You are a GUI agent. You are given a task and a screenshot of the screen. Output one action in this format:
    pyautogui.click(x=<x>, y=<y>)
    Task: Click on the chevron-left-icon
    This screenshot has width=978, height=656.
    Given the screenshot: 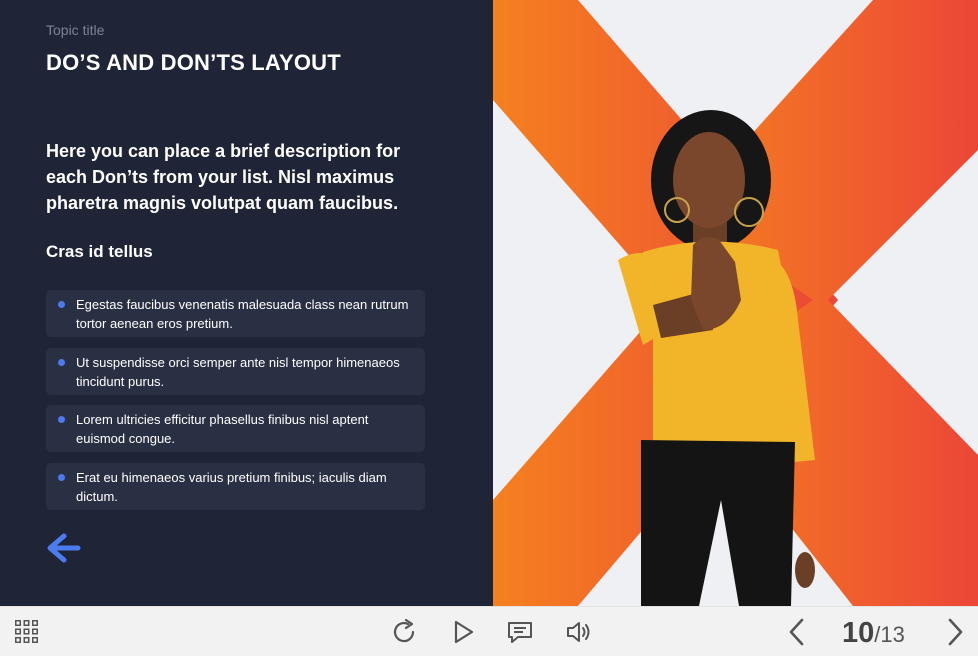 What is the action you would take?
    pyautogui.click(x=797, y=632)
    